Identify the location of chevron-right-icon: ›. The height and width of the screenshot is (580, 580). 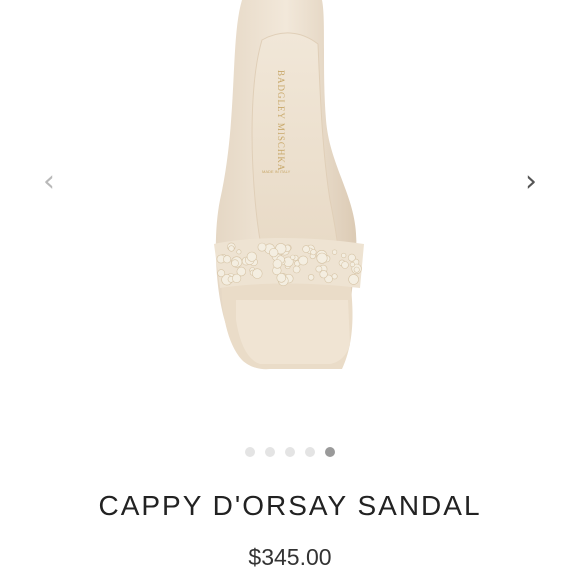
(531, 182).